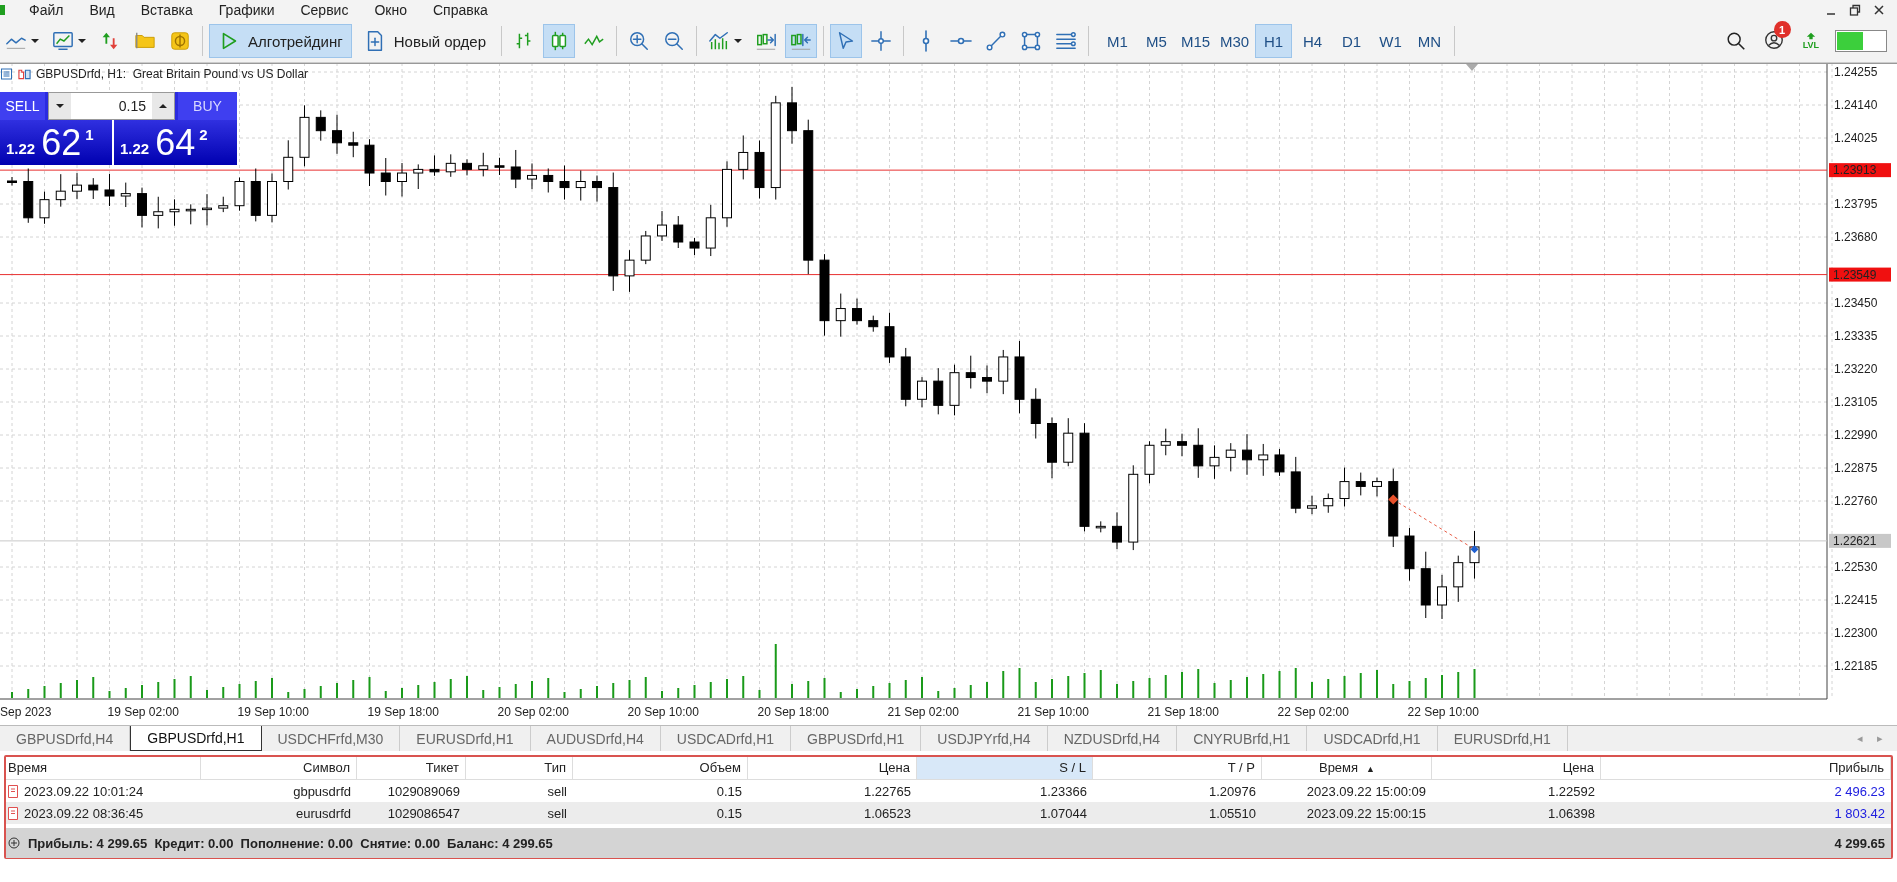 The width and height of the screenshot is (1897, 882). I want to click on chart-tab: USDCHFrfd,M30, so click(331, 738).